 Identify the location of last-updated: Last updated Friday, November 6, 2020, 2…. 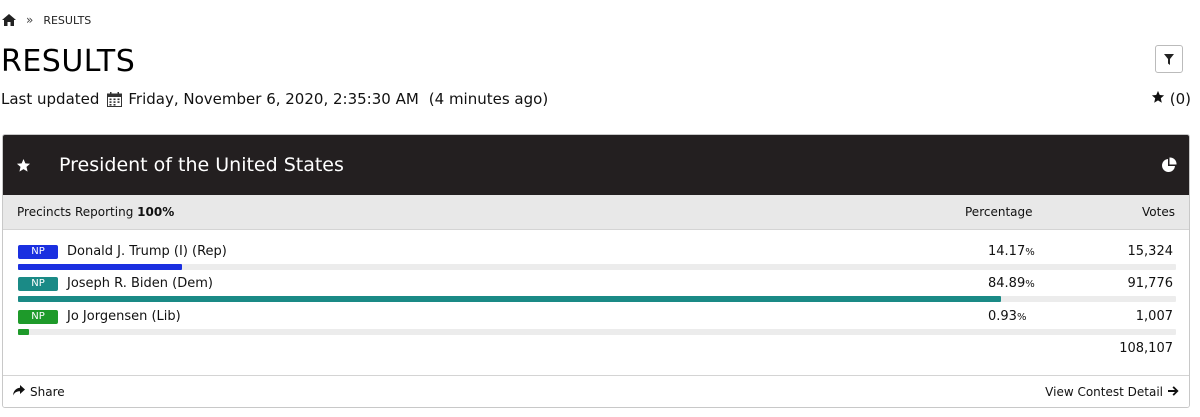
(274, 99).